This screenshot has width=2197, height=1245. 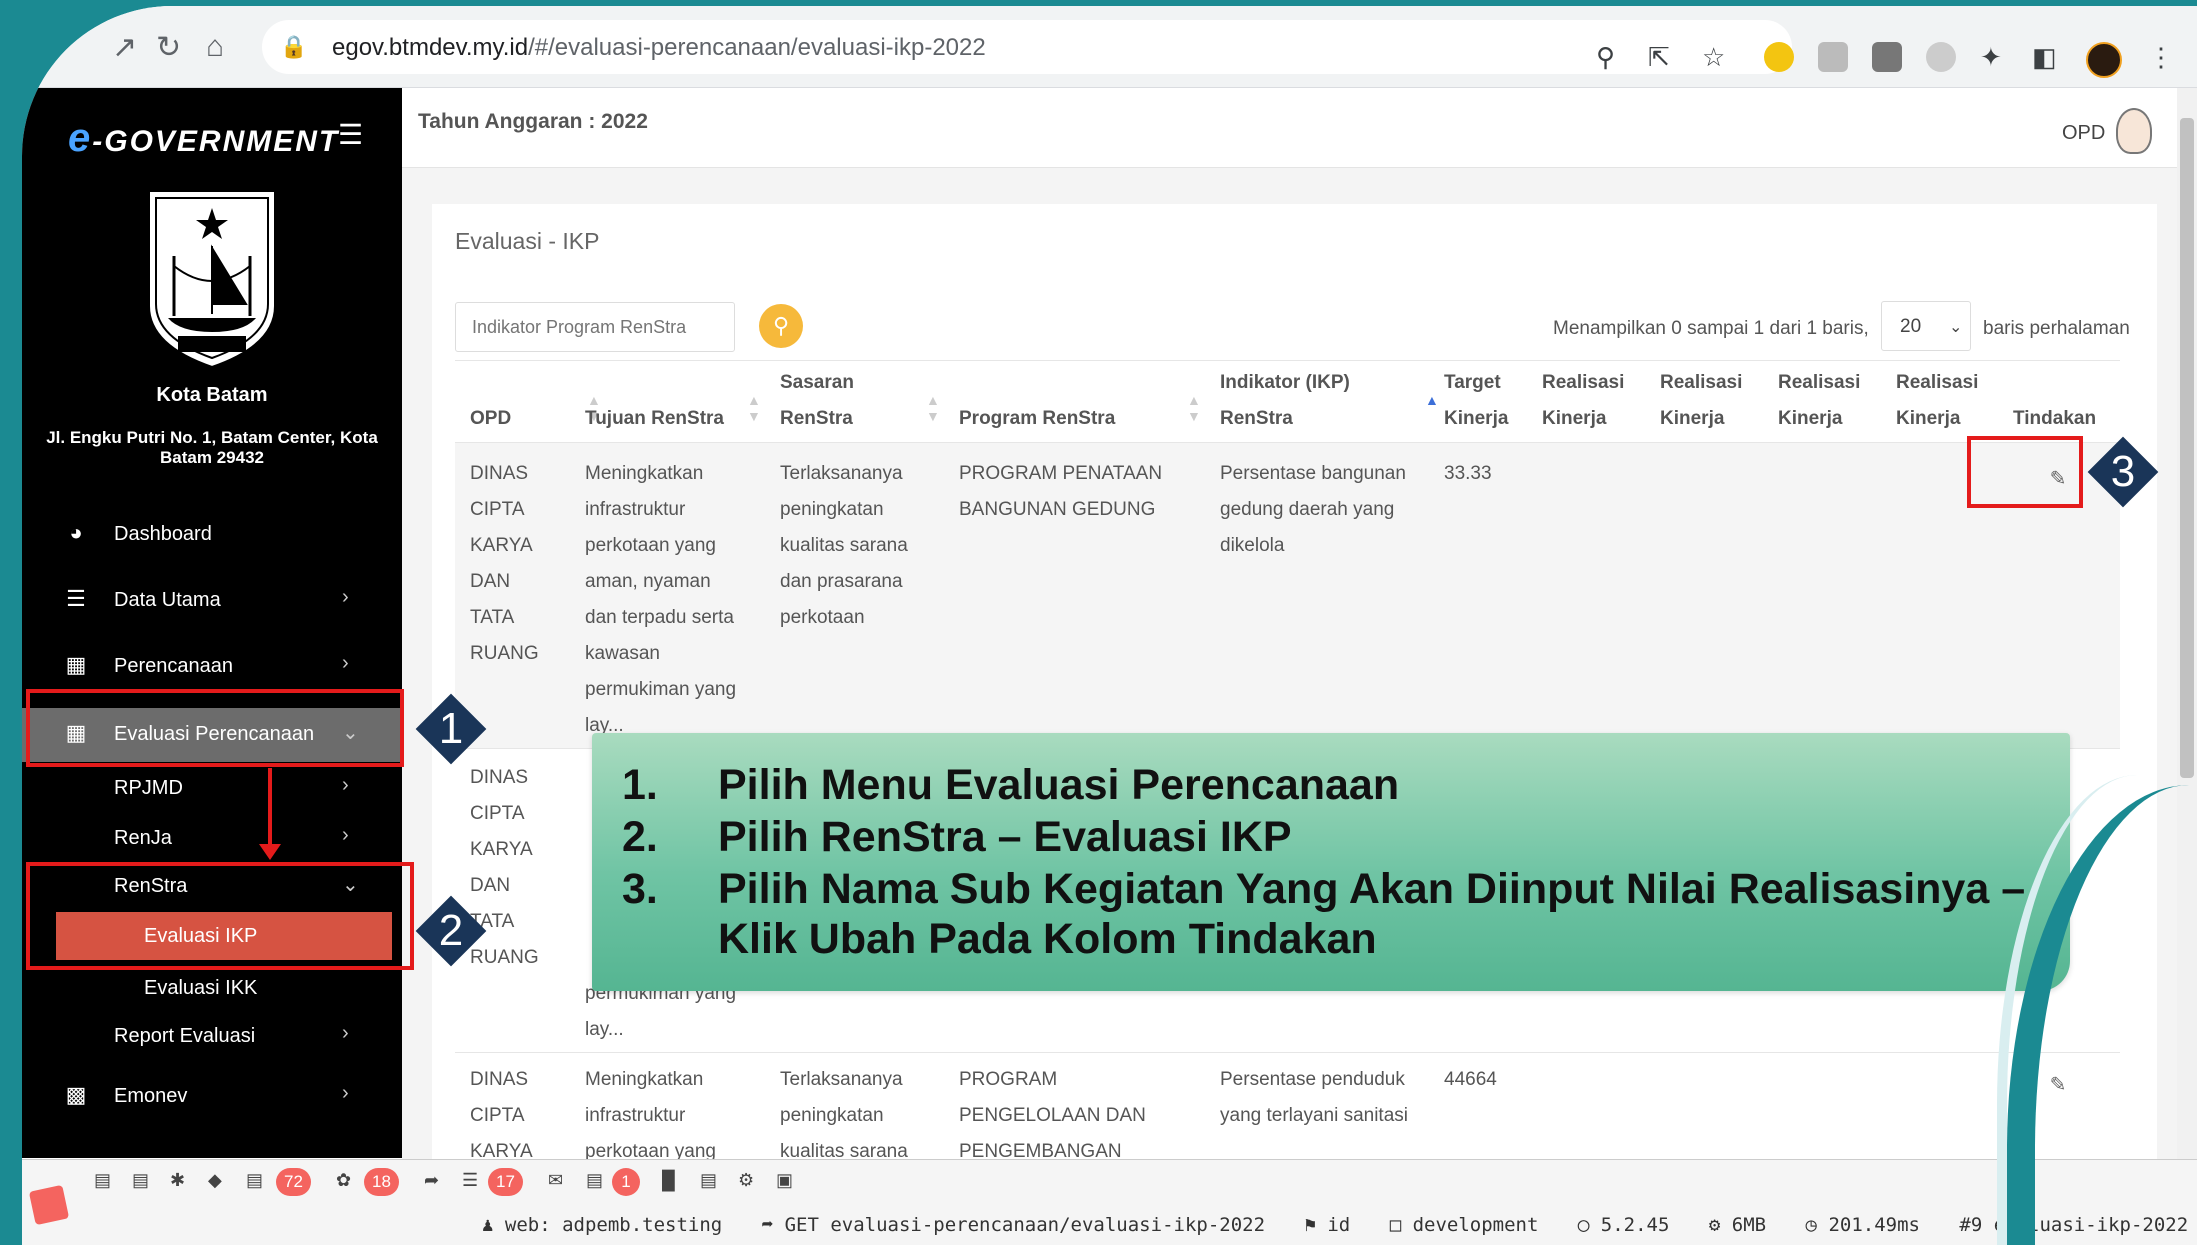 What do you see at coordinates (1956, 327) in the screenshot?
I see `chevron-down-icon: ⌄` at bounding box center [1956, 327].